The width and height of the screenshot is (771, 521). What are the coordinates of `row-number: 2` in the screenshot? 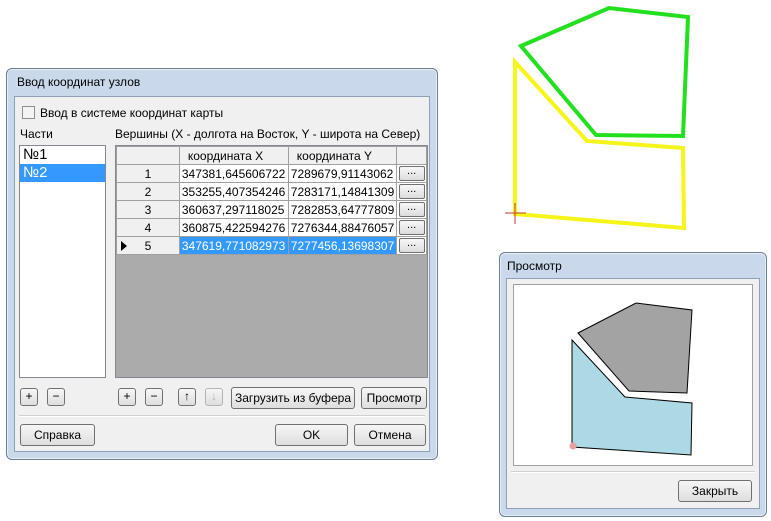 It's located at (148, 191).